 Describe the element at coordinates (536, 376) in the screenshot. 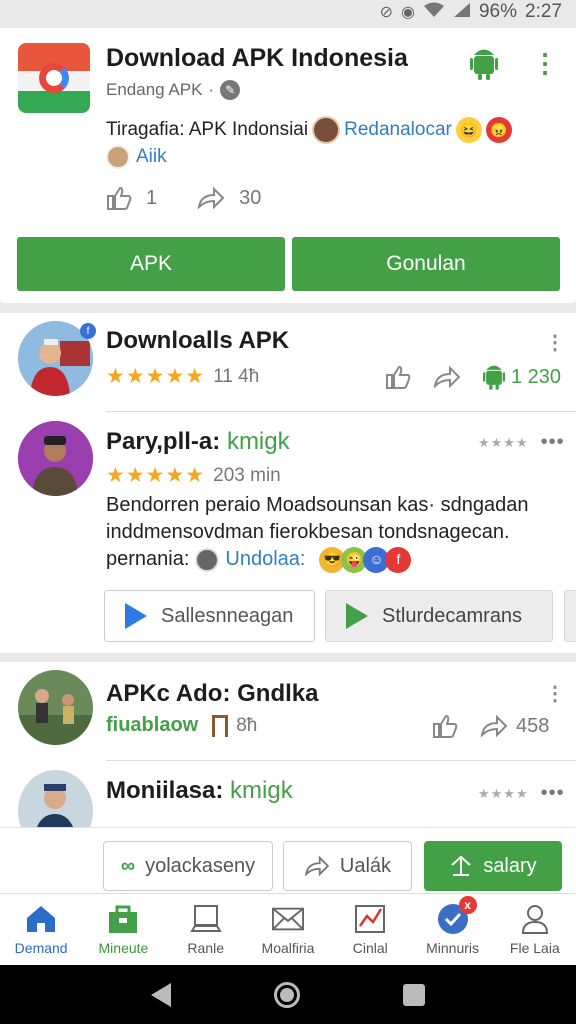

I see `download-count: 1 230` at that location.